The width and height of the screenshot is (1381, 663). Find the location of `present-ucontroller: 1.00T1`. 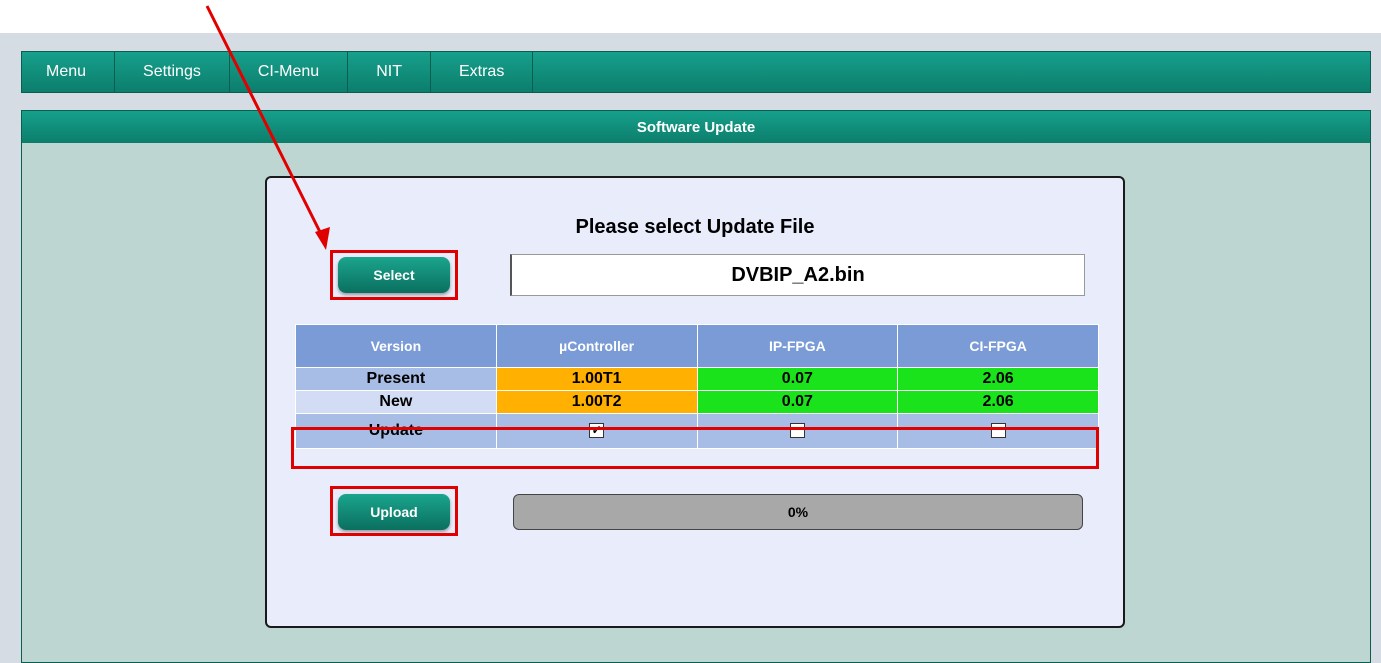

present-ucontroller: 1.00T1 is located at coordinates (596, 379).